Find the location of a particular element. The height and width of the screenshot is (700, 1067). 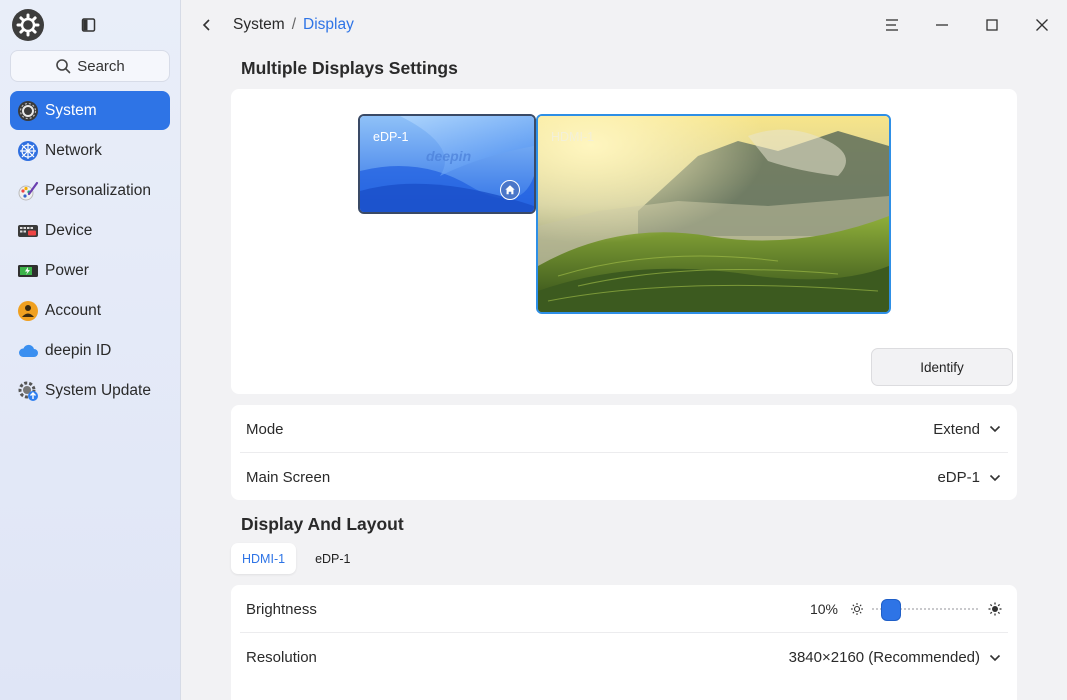

menu-icon is located at coordinates (892, 25).